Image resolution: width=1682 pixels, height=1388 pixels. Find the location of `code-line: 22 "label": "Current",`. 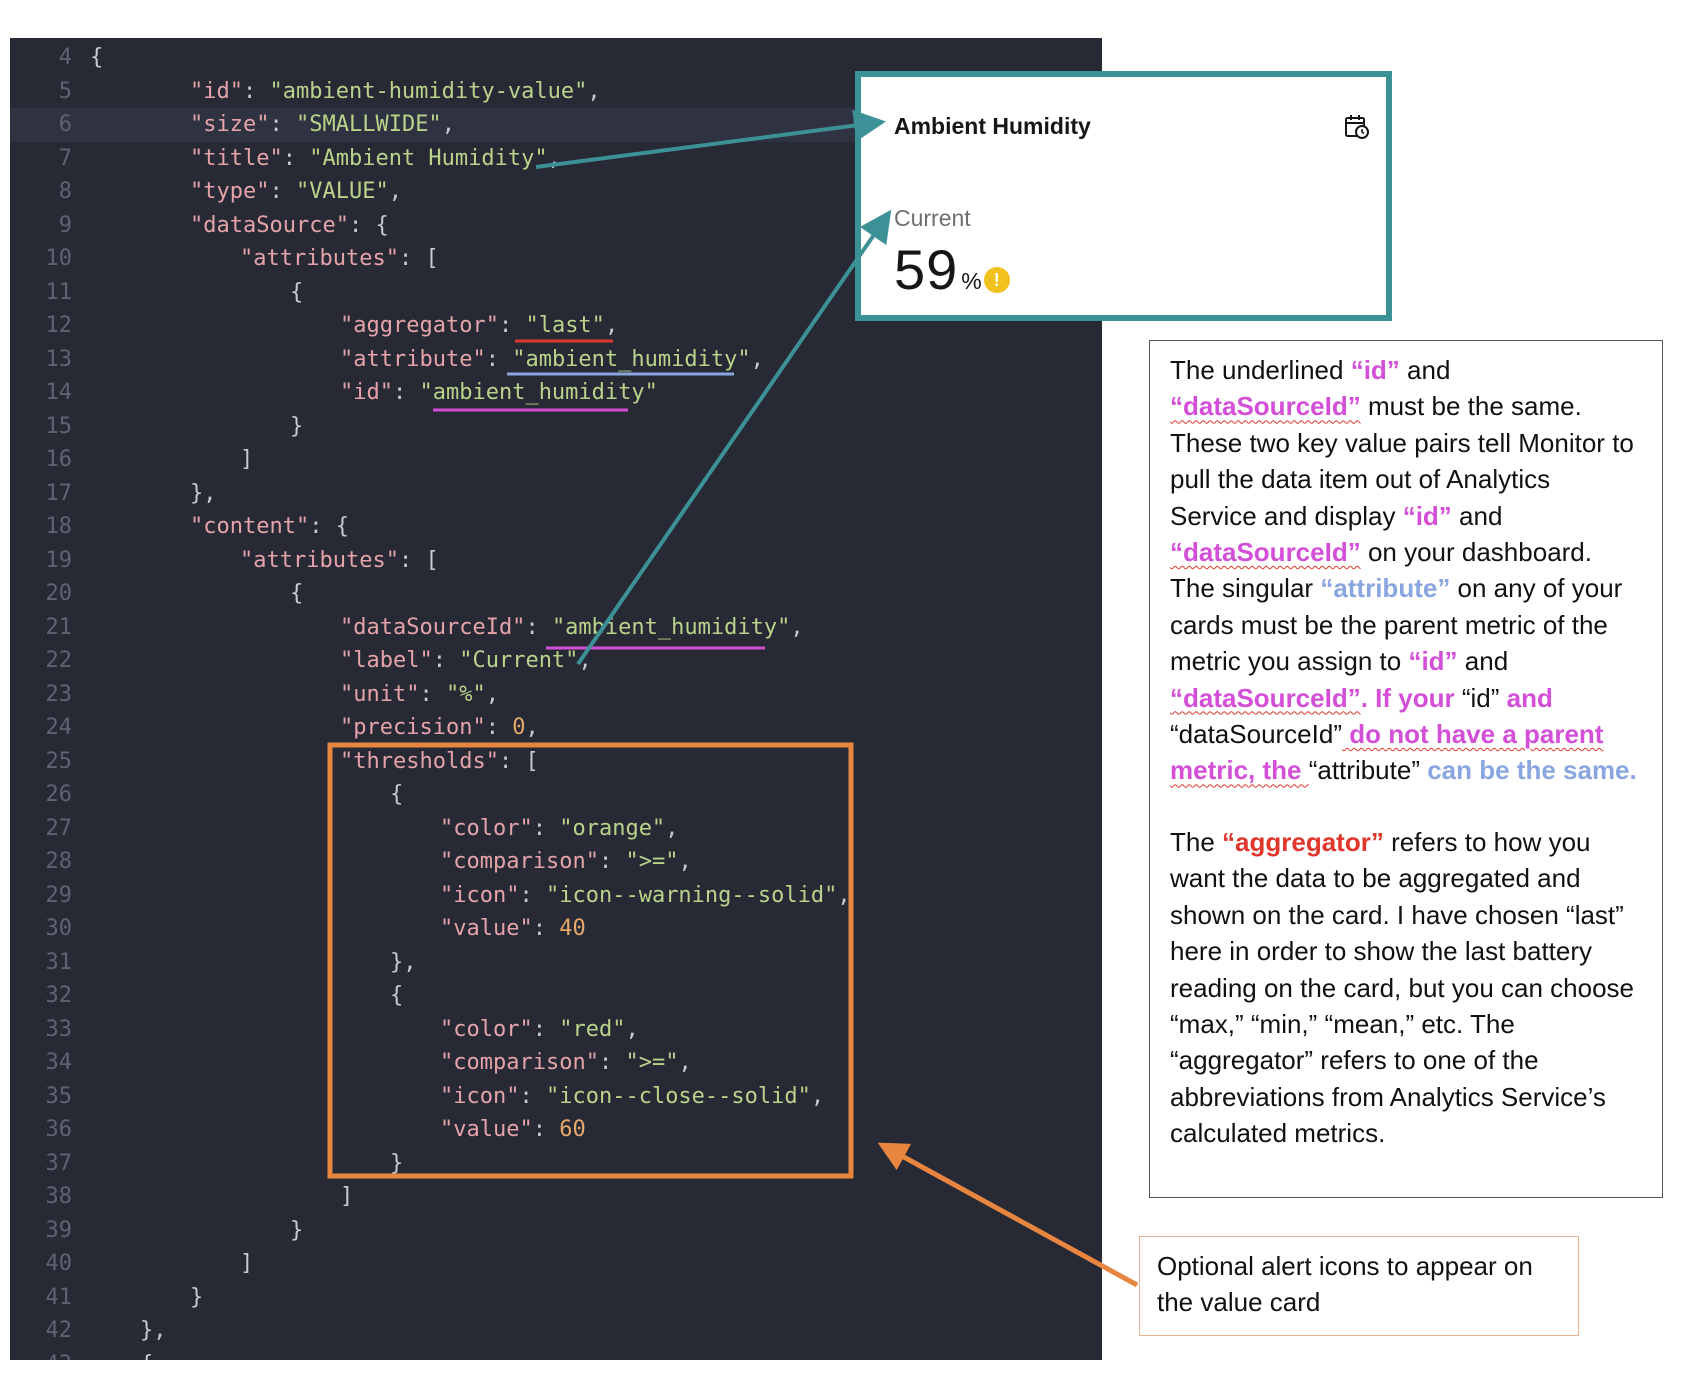

code-line: 22 "label": "Current", is located at coordinates (556, 661).